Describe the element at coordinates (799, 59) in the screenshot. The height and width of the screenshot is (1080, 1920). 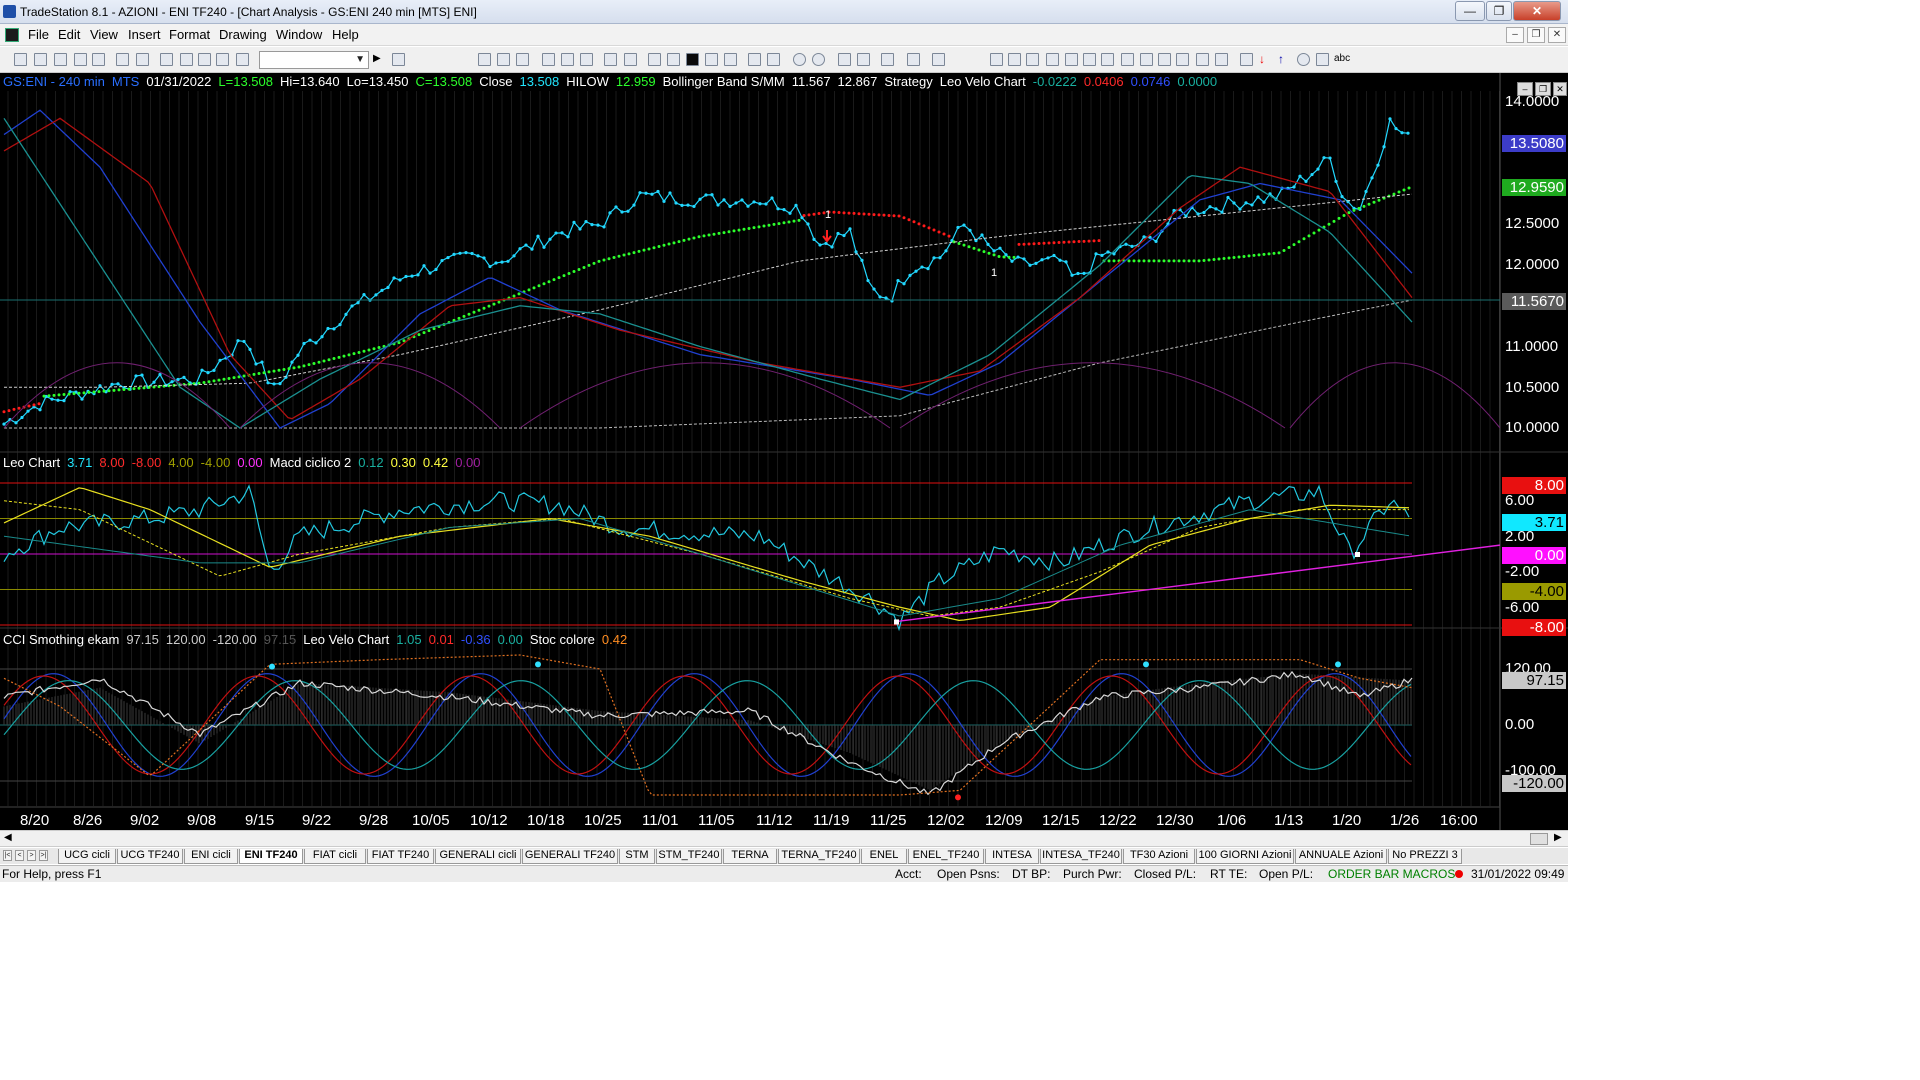
I see `zoom-in-icon` at that location.